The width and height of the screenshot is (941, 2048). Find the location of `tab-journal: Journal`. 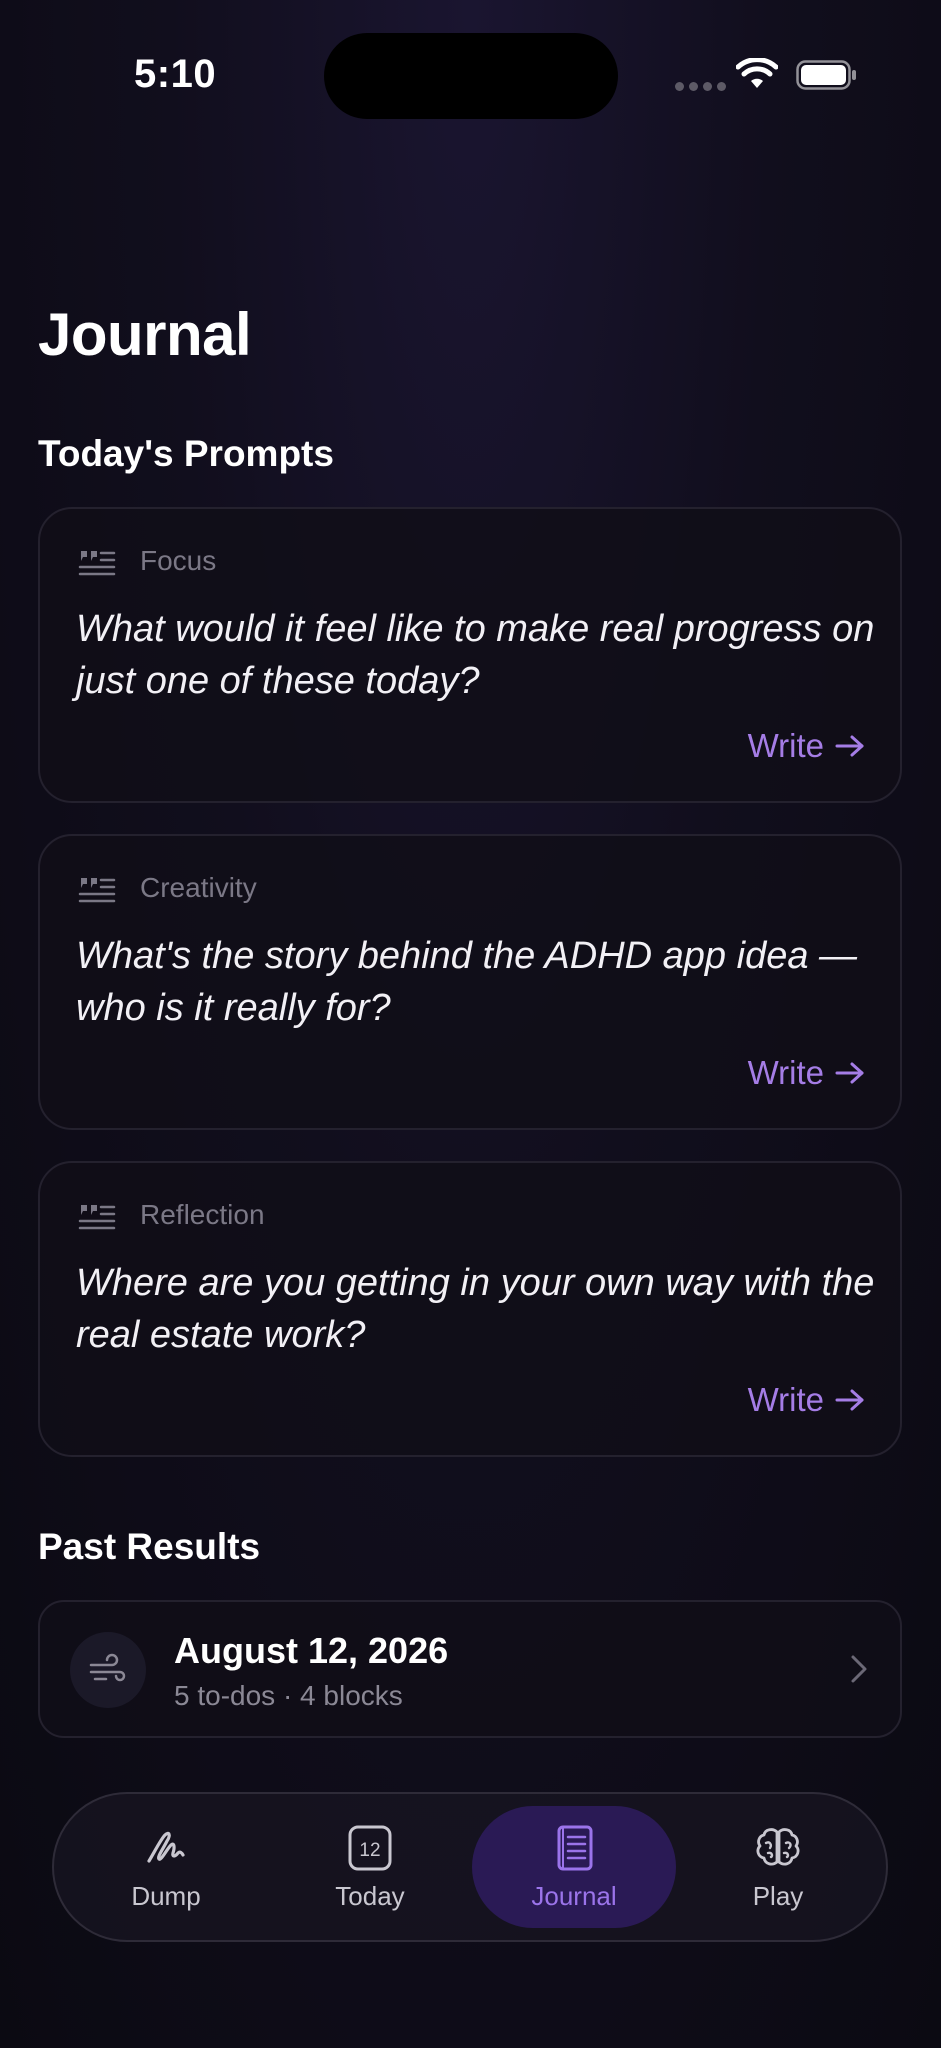

tab-journal: Journal is located at coordinates (574, 1867).